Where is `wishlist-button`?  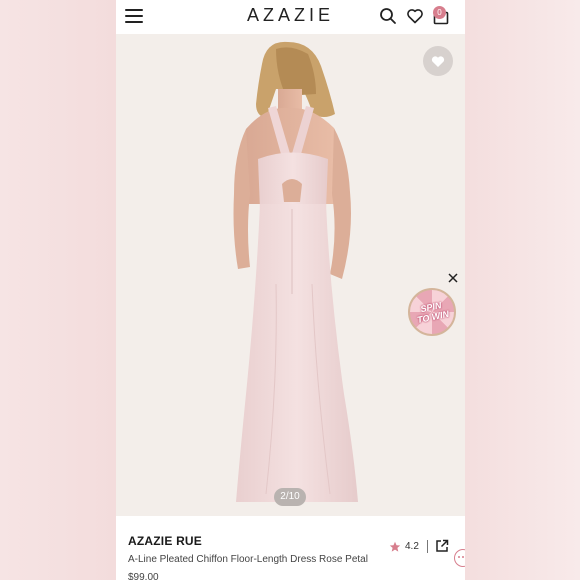
wishlist-button is located at coordinates (438, 61).